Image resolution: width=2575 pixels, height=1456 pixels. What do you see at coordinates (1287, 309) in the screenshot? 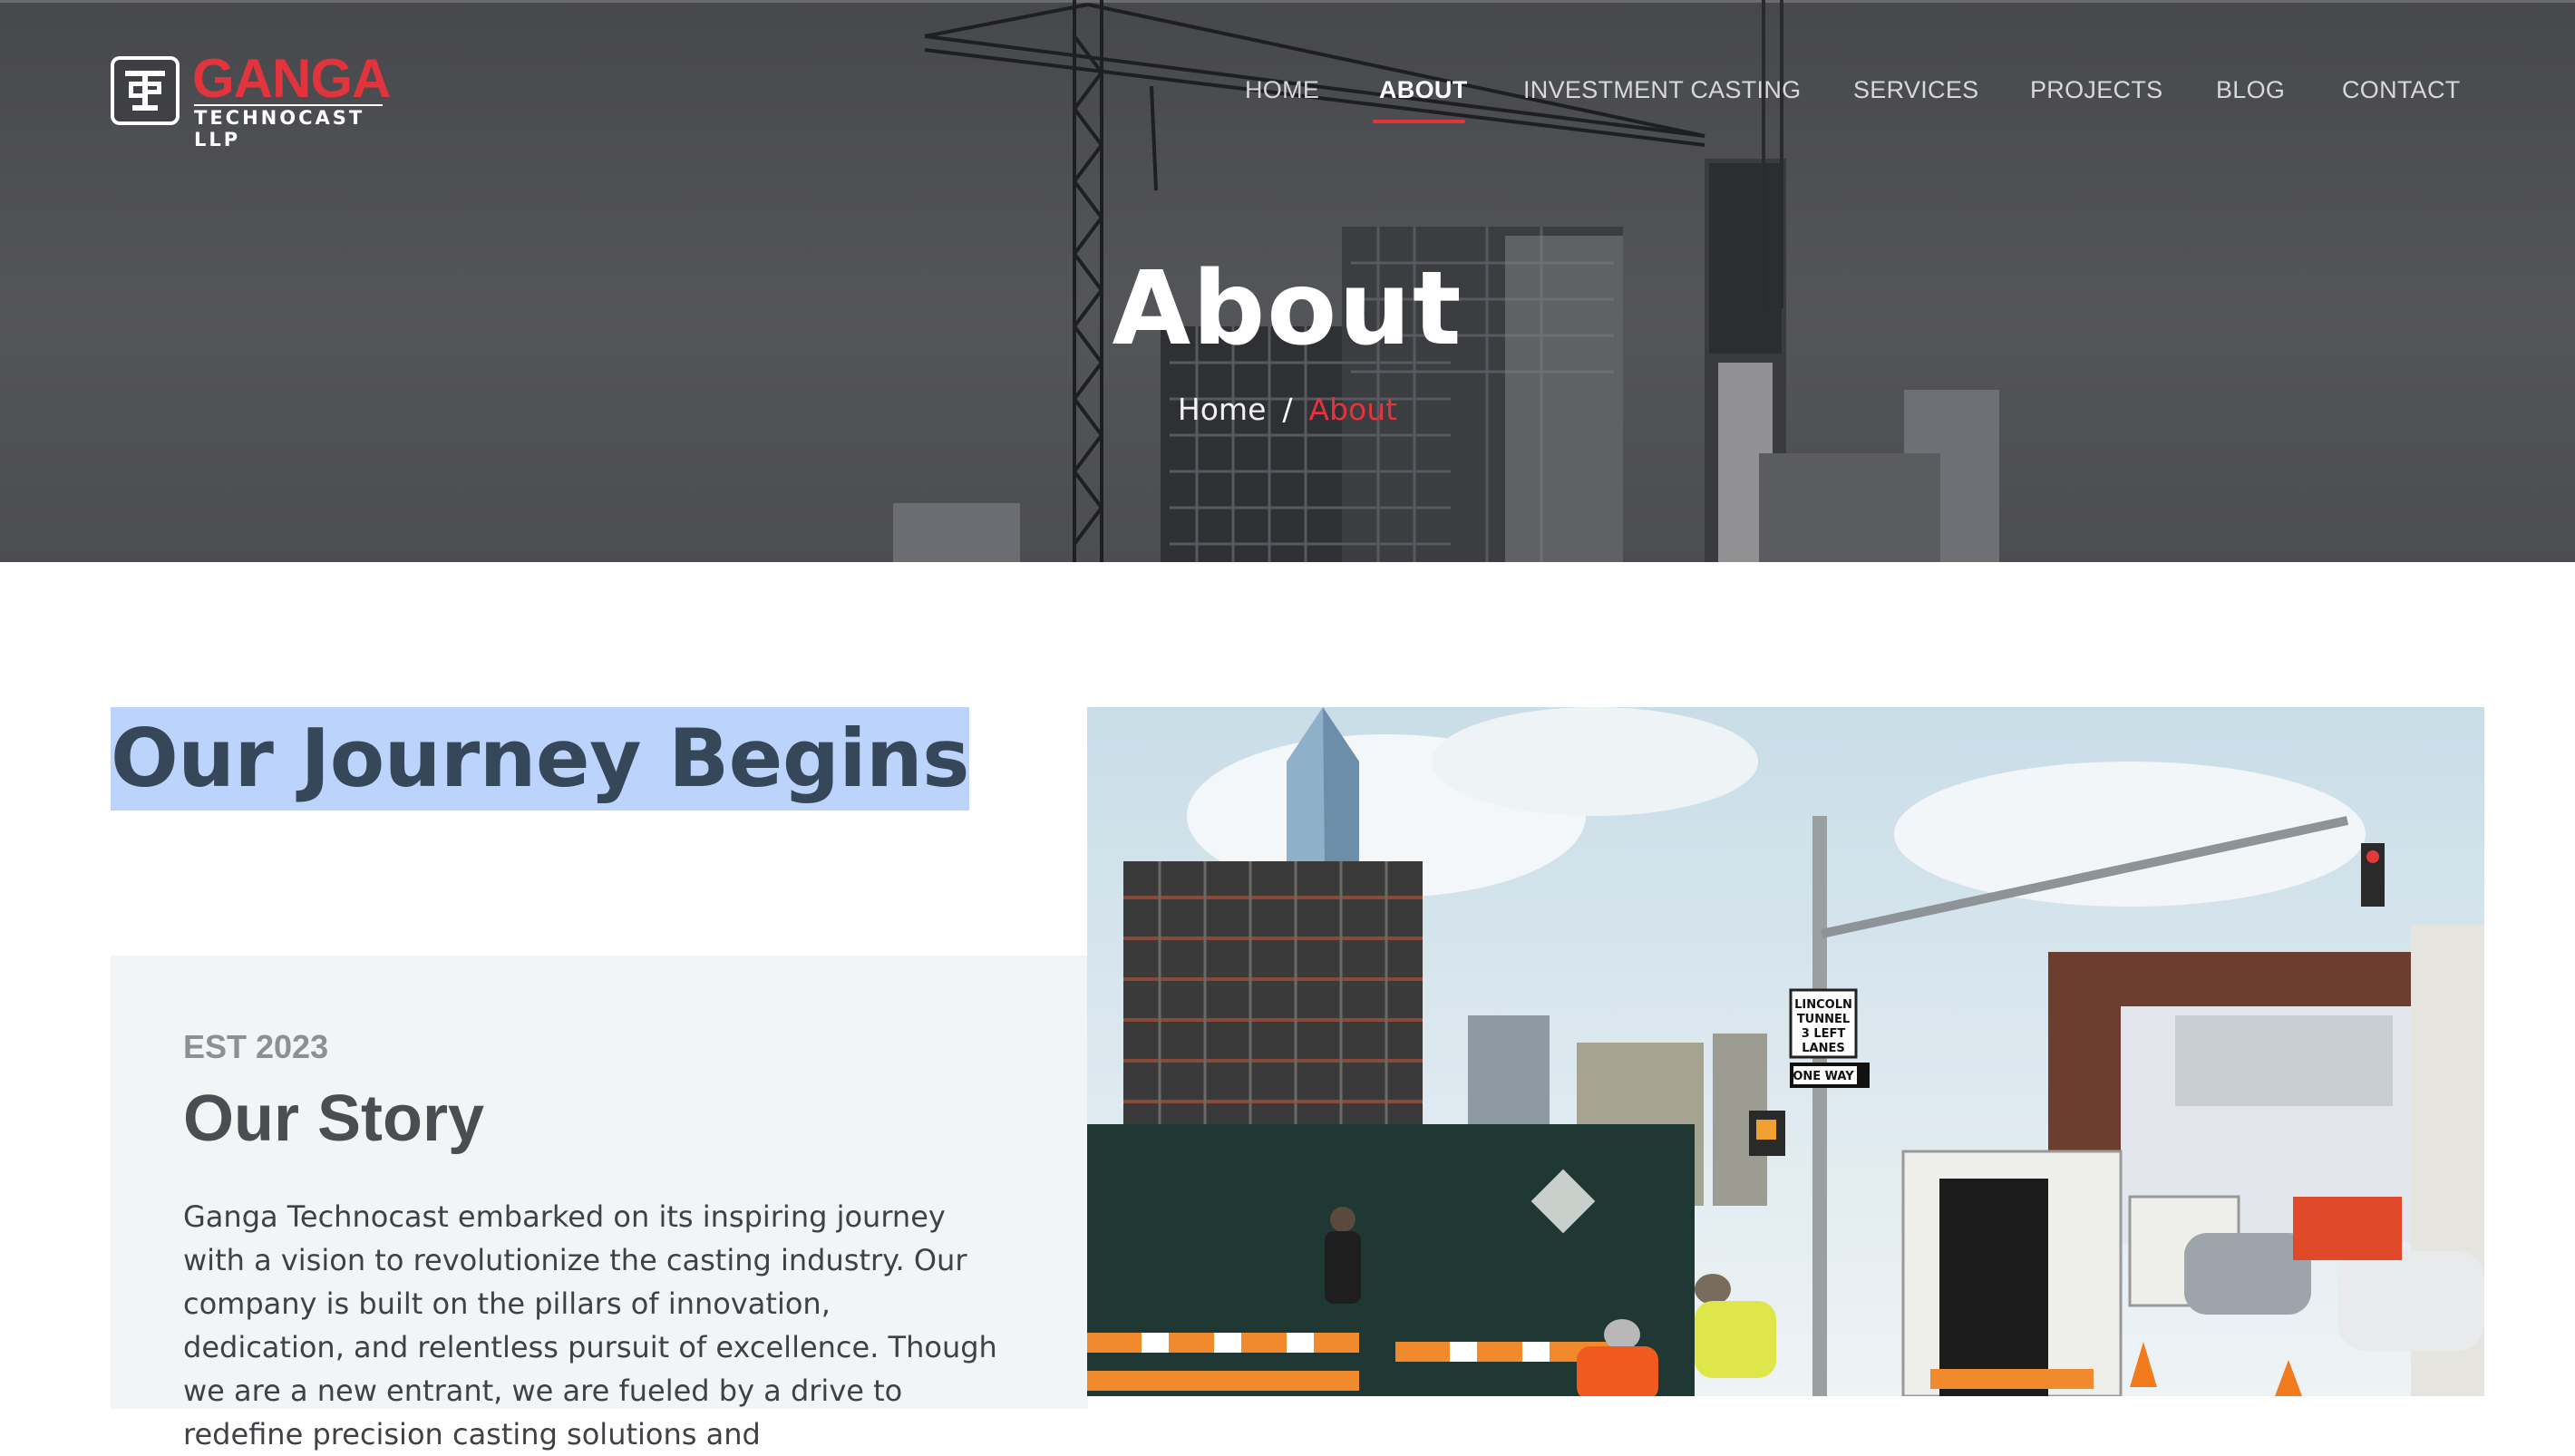
I see `page-title: About` at bounding box center [1287, 309].